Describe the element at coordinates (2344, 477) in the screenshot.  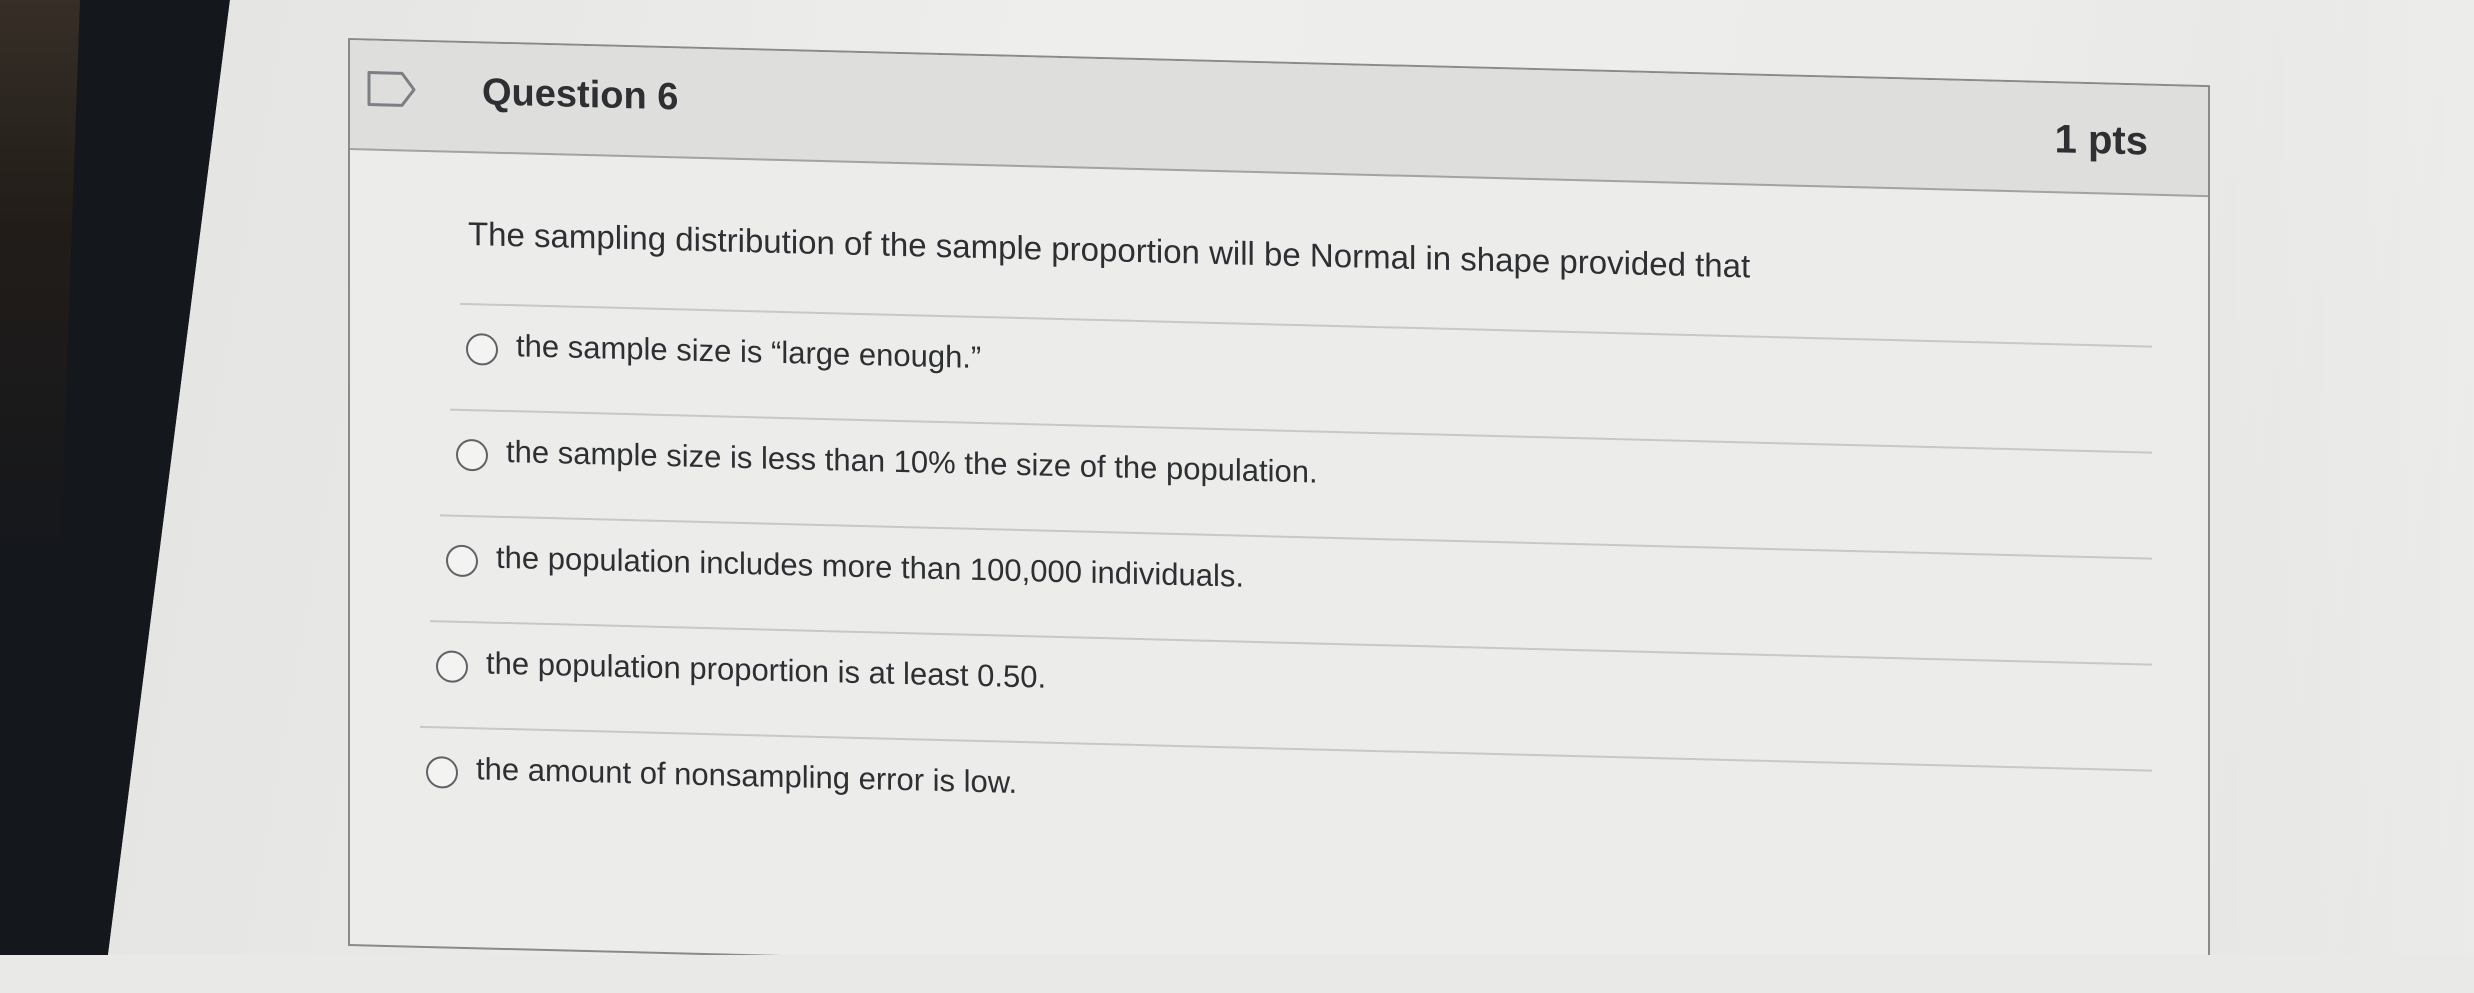
I see `screen-glare` at that location.